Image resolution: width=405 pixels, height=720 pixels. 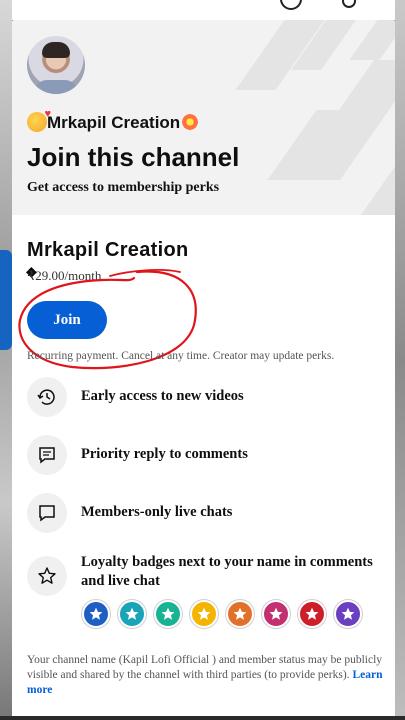 What do you see at coordinates (164, 454) in the screenshot?
I see `perk-label: Priority reply to comments` at bounding box center [164, 454].